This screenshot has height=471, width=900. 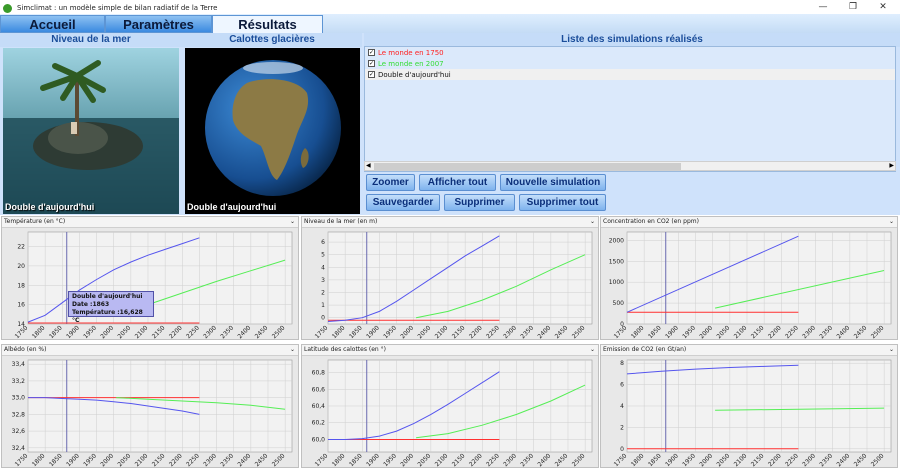 I want to click on tab-parametres: Paramètres, so click(x=158, y=24).